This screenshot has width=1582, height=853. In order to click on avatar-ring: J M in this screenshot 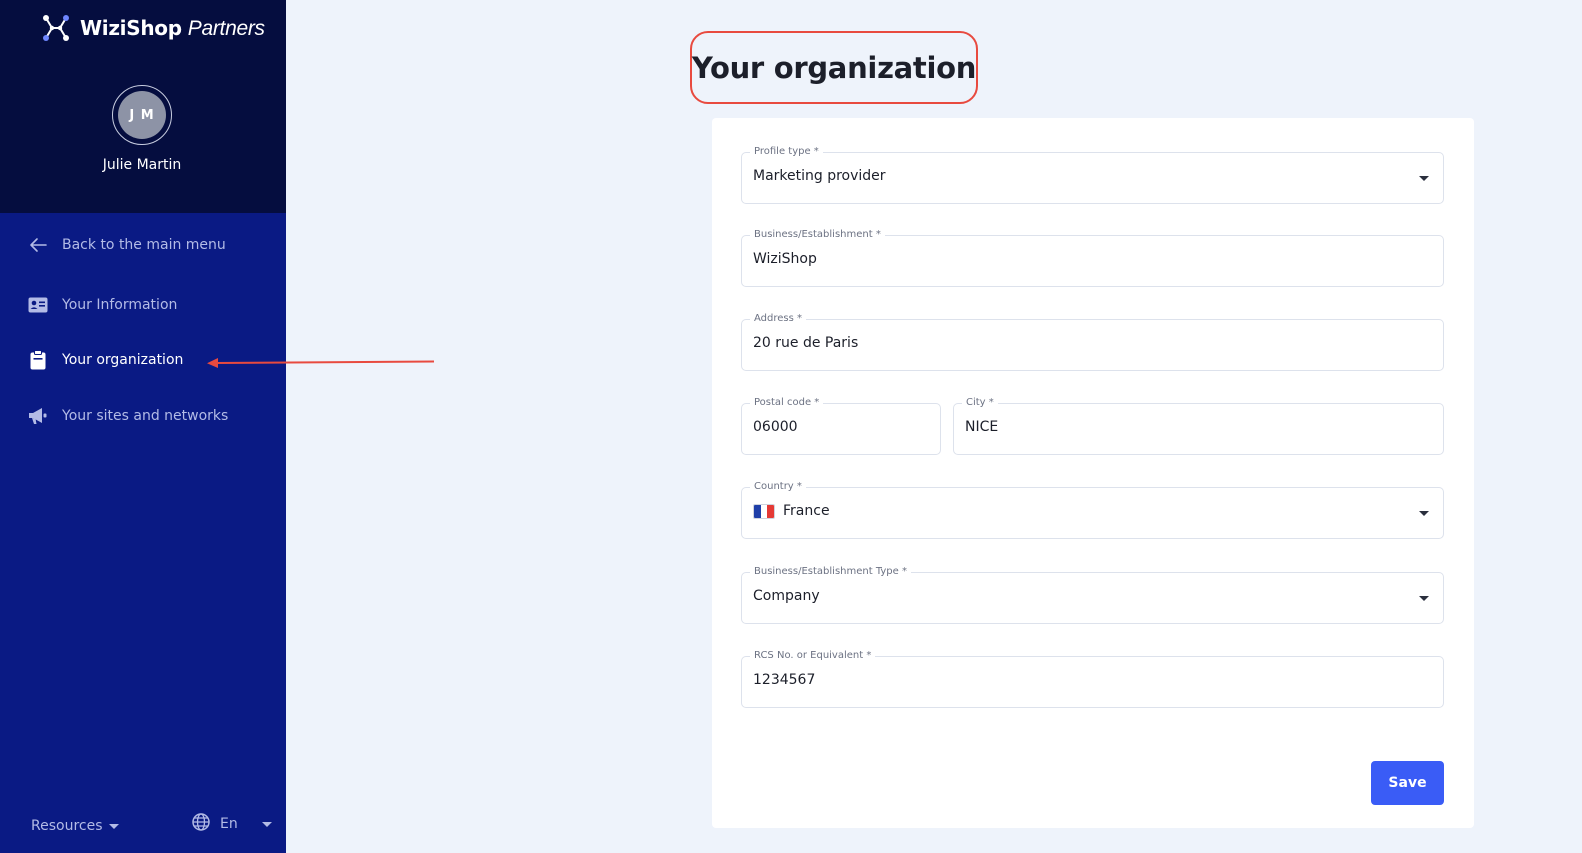, I will do `click(142, 115)`.